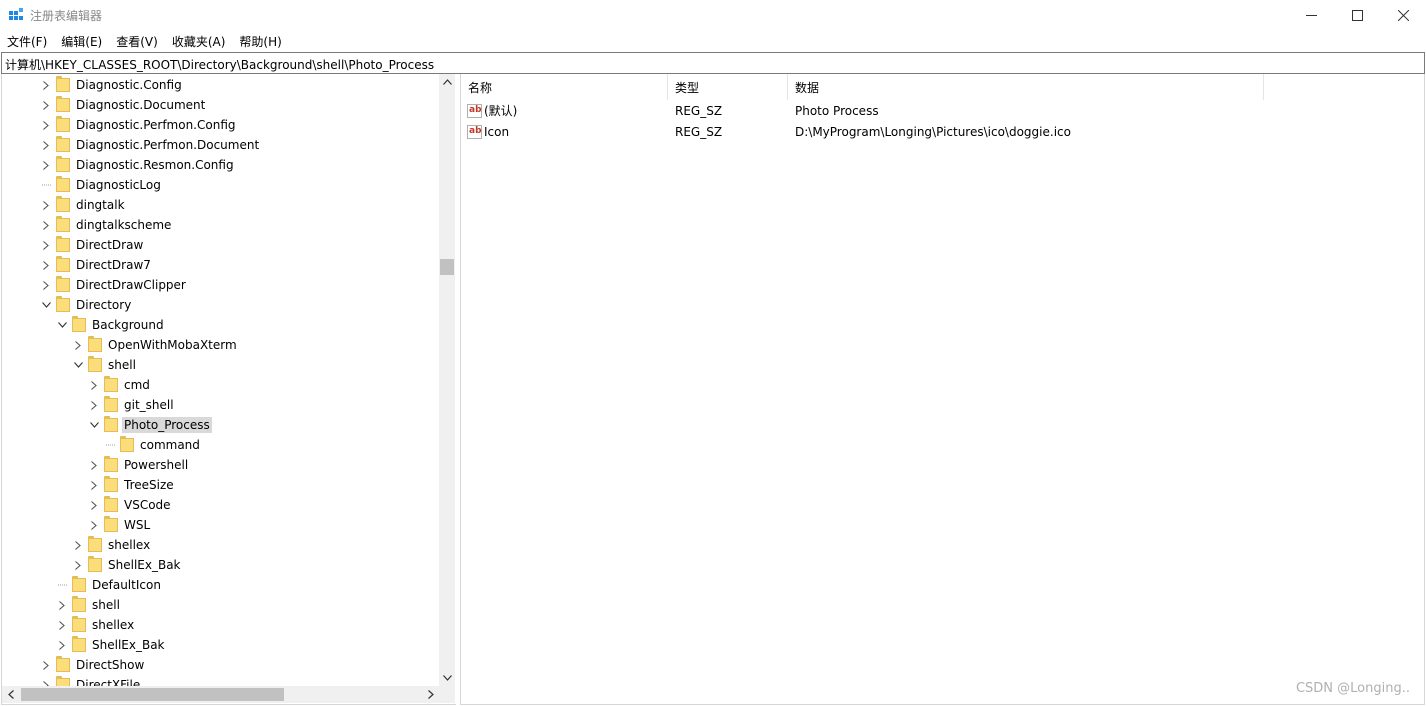 Image resolution: width=1426 pixels, height=706 pixels. Describe the element at coordinates (106, 605) in the screenshot. I see `tree-item-label: shell` at that location.